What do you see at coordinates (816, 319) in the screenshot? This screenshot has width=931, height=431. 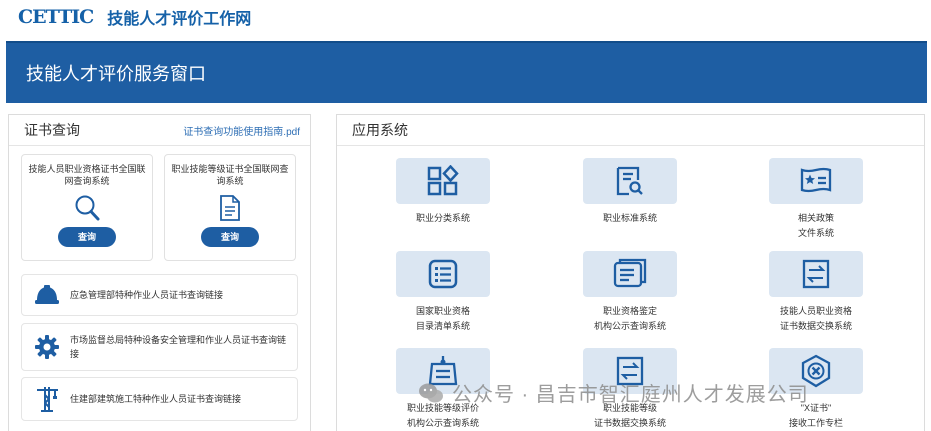 I see `app-label: 技能人员职业资格 证书数据交换系统` at bounding box center [816, 319].